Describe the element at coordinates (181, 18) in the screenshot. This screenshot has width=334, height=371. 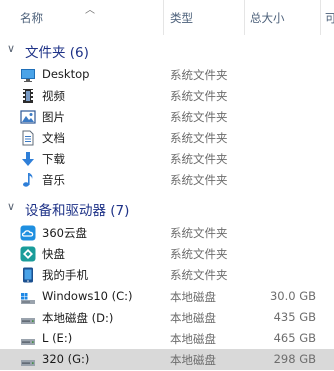
I see `column-type: 类型` at that location.